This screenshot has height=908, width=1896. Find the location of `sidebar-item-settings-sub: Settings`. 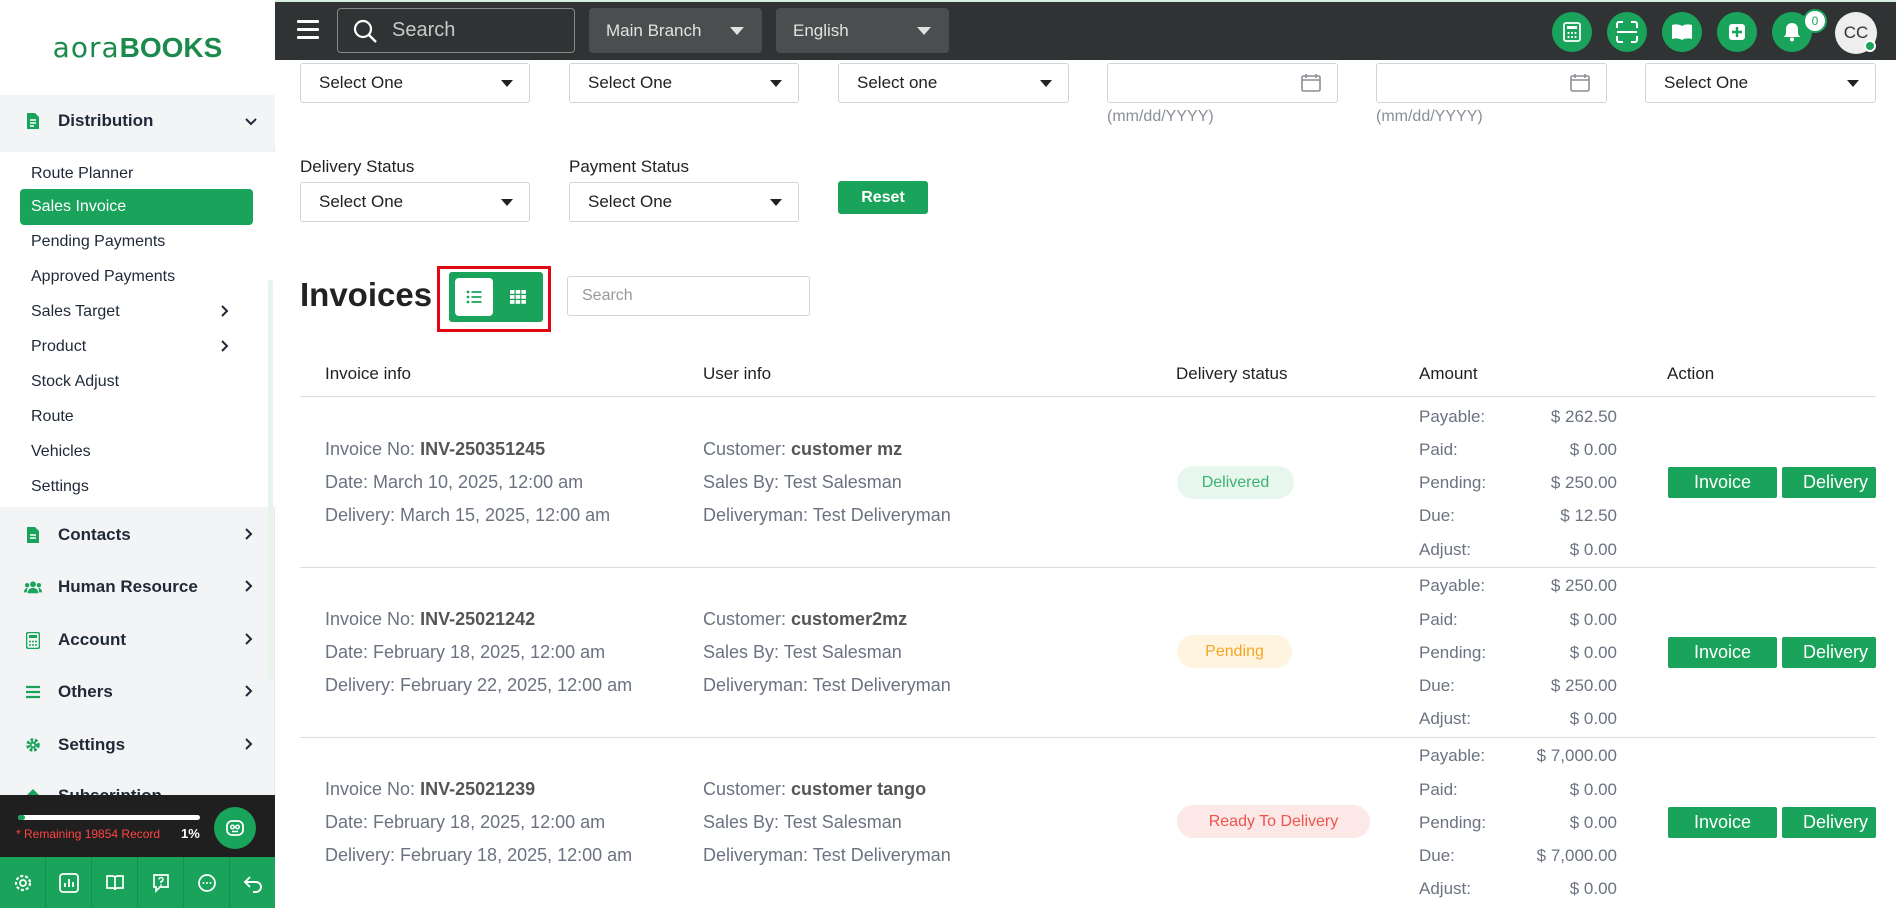

sidebar-item-settings-sub: Settings is located at coordinates (136, 487).